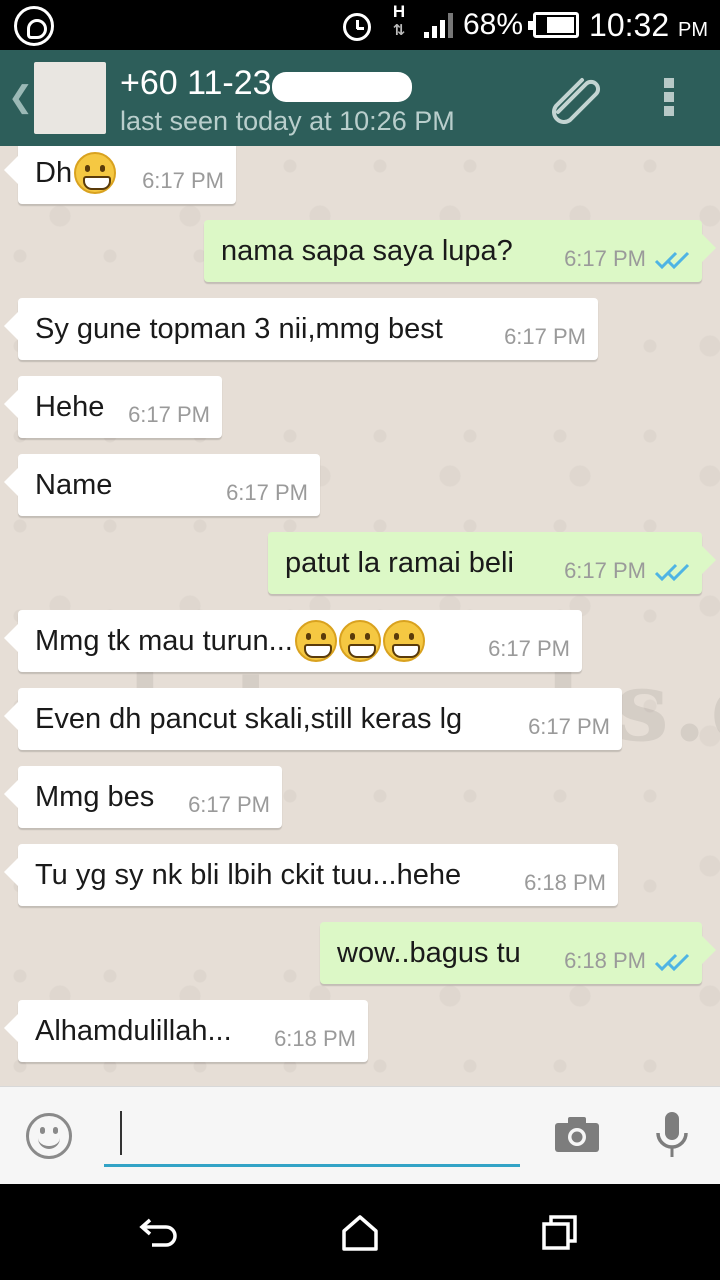  I want to click on back-chevron-icon: ❮, so click(20, 97).